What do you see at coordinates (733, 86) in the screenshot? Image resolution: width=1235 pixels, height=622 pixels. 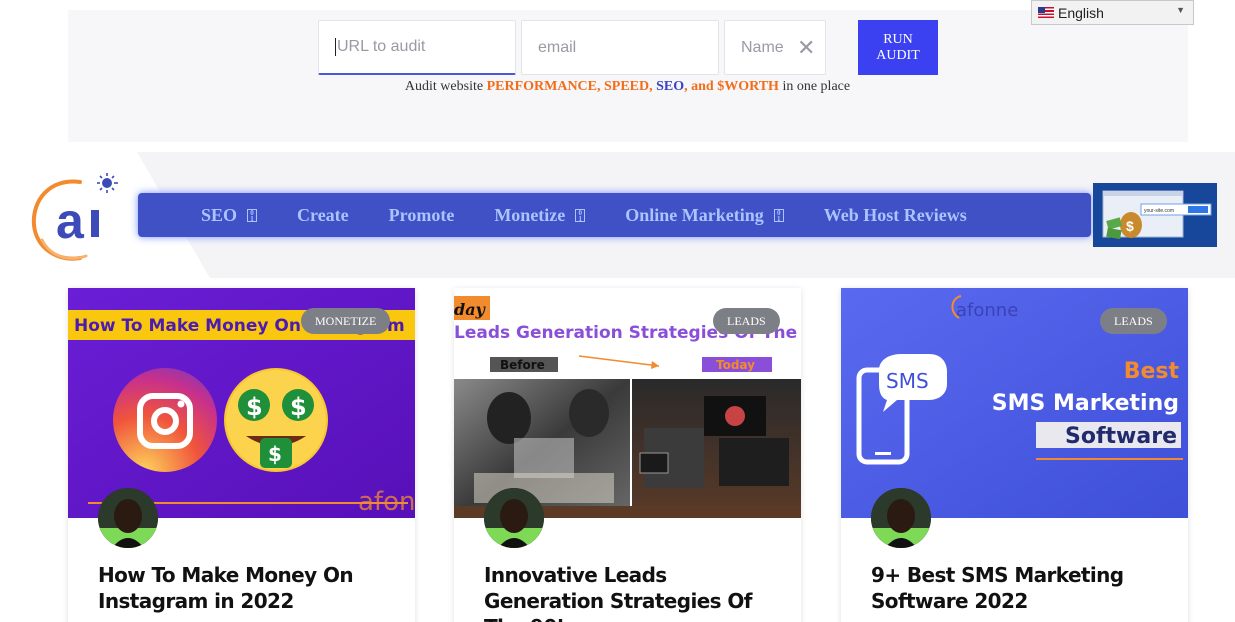 I see `tagline-worth: and $WORTH` at bounding box center [733, 86].